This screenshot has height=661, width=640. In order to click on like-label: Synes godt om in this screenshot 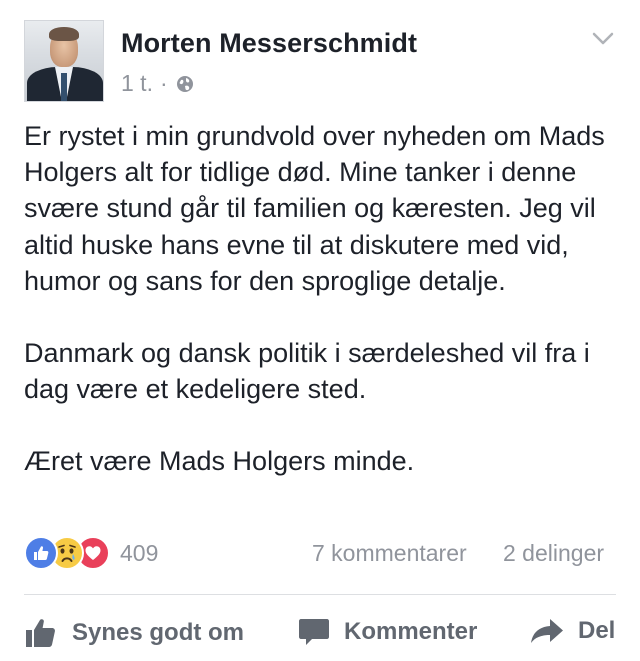, I will do `click(158, 632)`.